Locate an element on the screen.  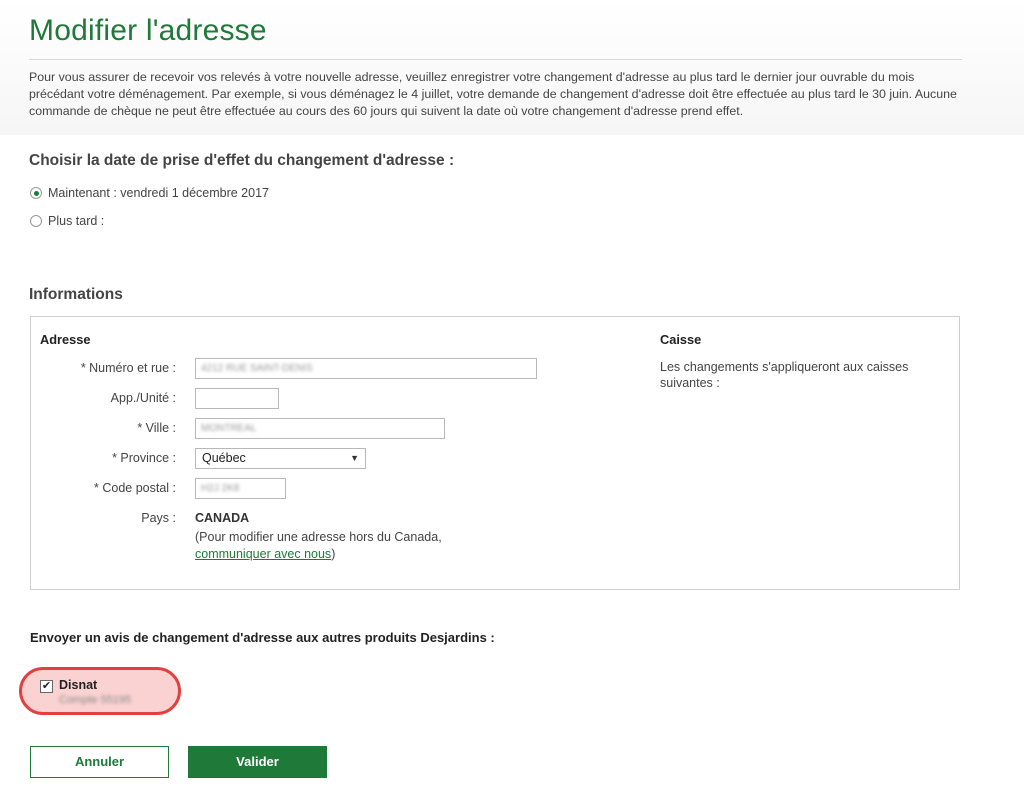
checkmark-icon: ✔ is located at coordinates (46, 686).